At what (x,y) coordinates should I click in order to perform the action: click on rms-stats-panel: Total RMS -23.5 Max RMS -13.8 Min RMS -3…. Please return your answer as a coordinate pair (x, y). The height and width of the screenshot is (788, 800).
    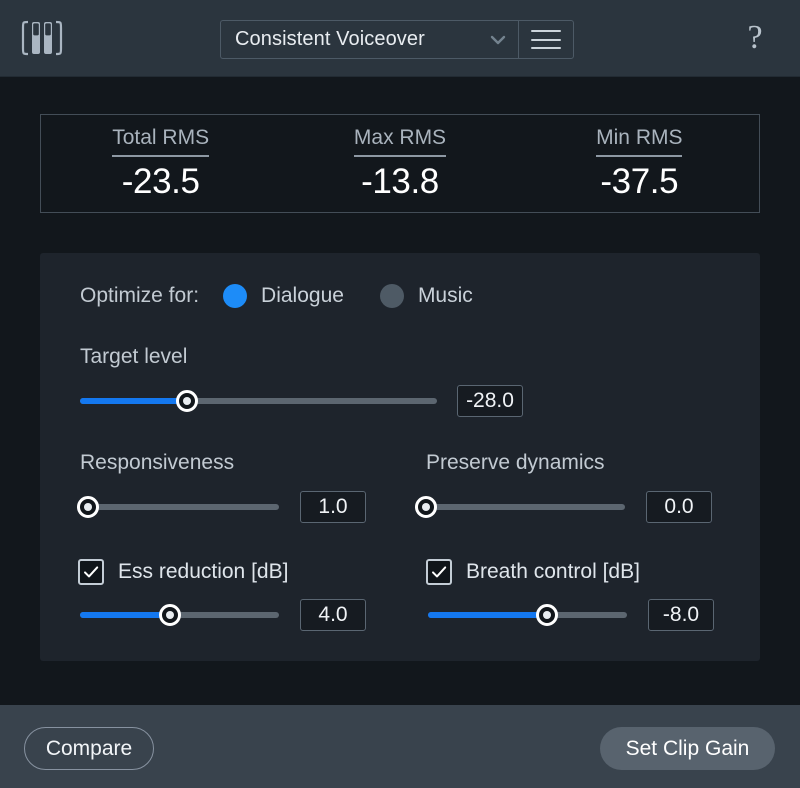
    Looking at the image, I should click on (400, 163).